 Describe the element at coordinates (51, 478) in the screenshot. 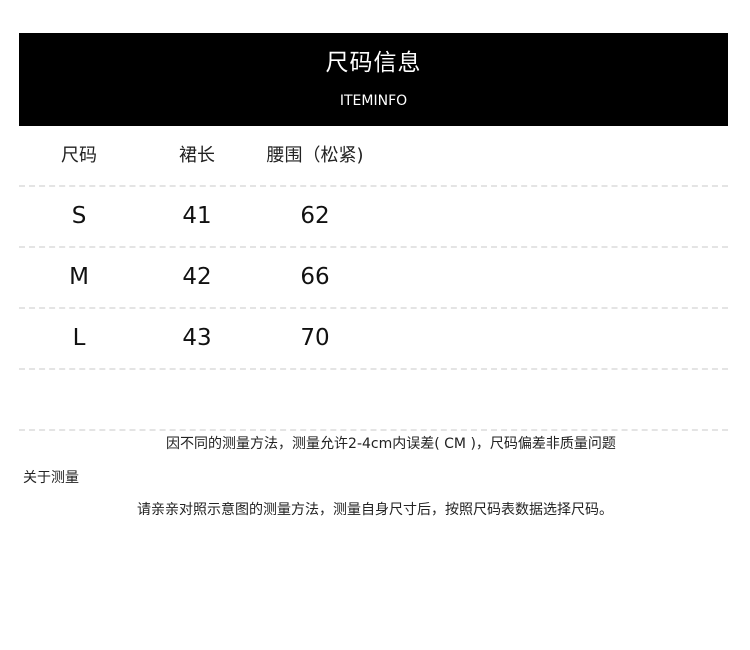

I see `about-measurement-label: 关于测量` at that location.